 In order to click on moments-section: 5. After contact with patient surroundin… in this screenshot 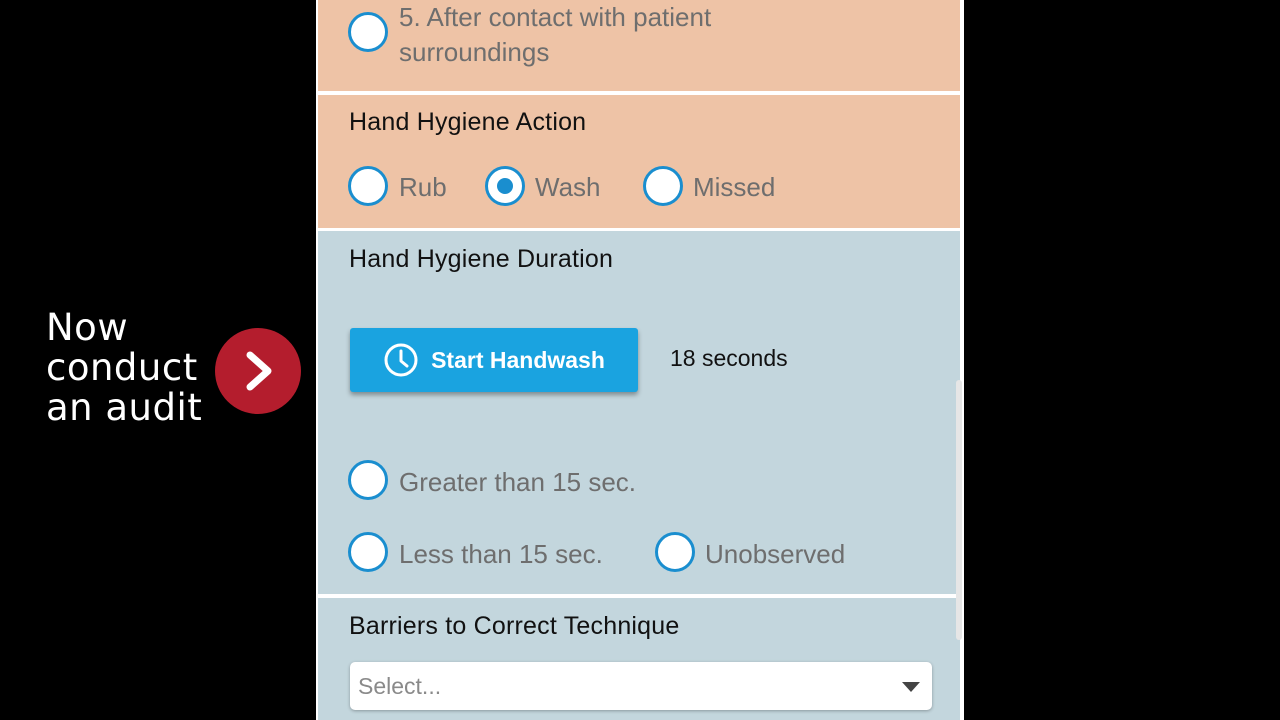, I will do `click(639, 45)`.